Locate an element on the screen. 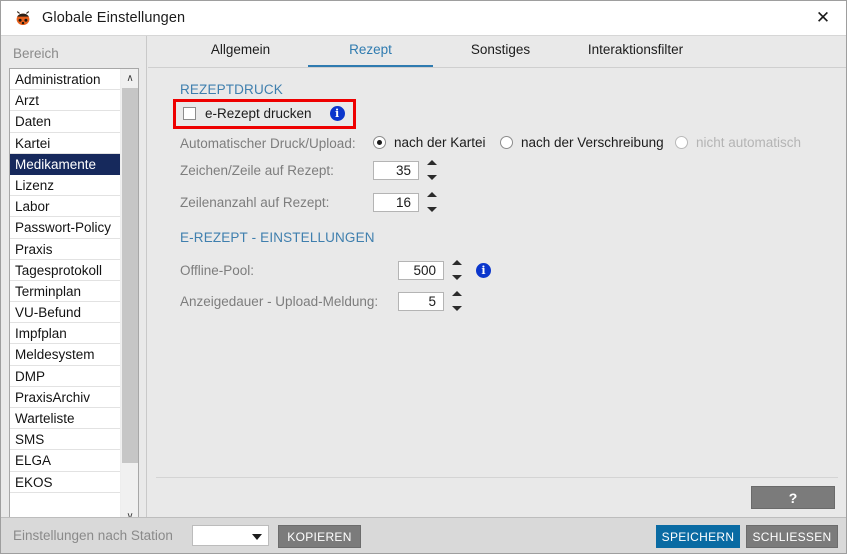 The height and width of the screenshot is (554, 847). sidebar-item: Impfplan is located at coordinates (65, 334).